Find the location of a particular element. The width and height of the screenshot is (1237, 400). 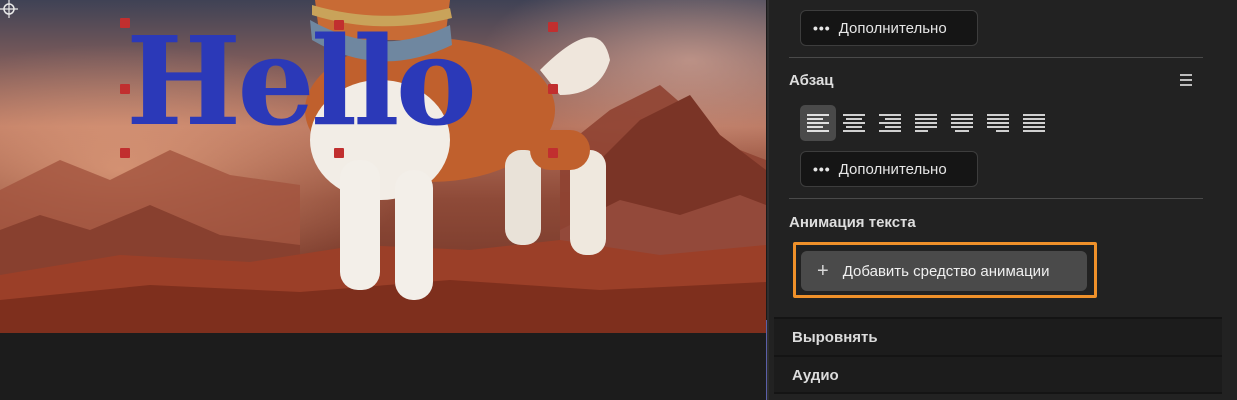

justify-last-center-icon is located at coordinates (962, 123).